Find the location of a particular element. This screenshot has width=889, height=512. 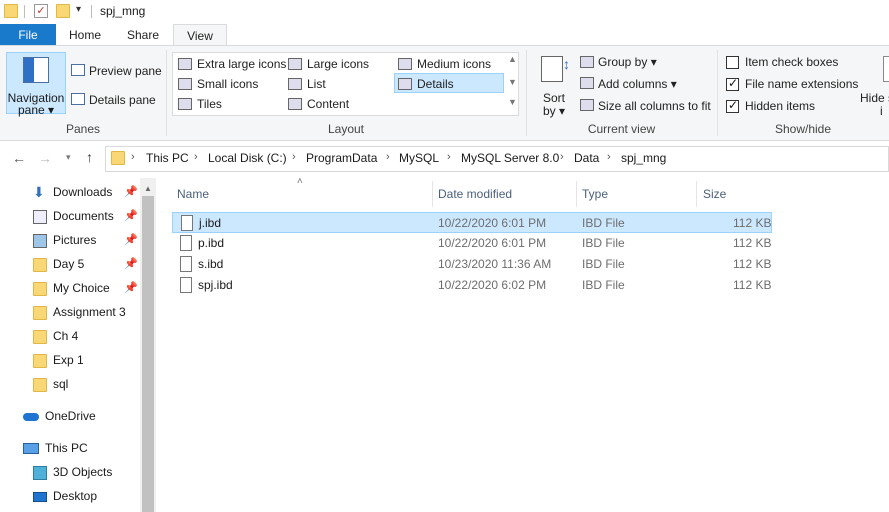

file-name-extensions-checkbox is located at coordinates (732, 83).